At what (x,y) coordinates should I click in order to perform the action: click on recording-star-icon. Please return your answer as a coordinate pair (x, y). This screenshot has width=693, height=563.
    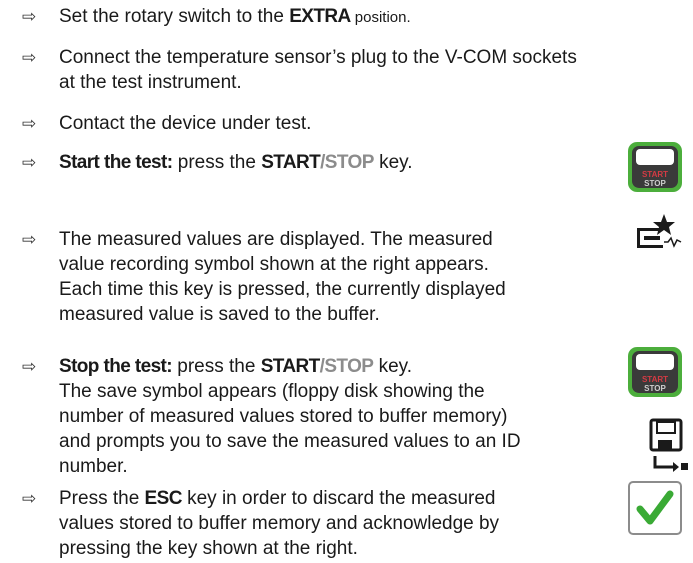
    Looking at the image, I should click on (659, 231).